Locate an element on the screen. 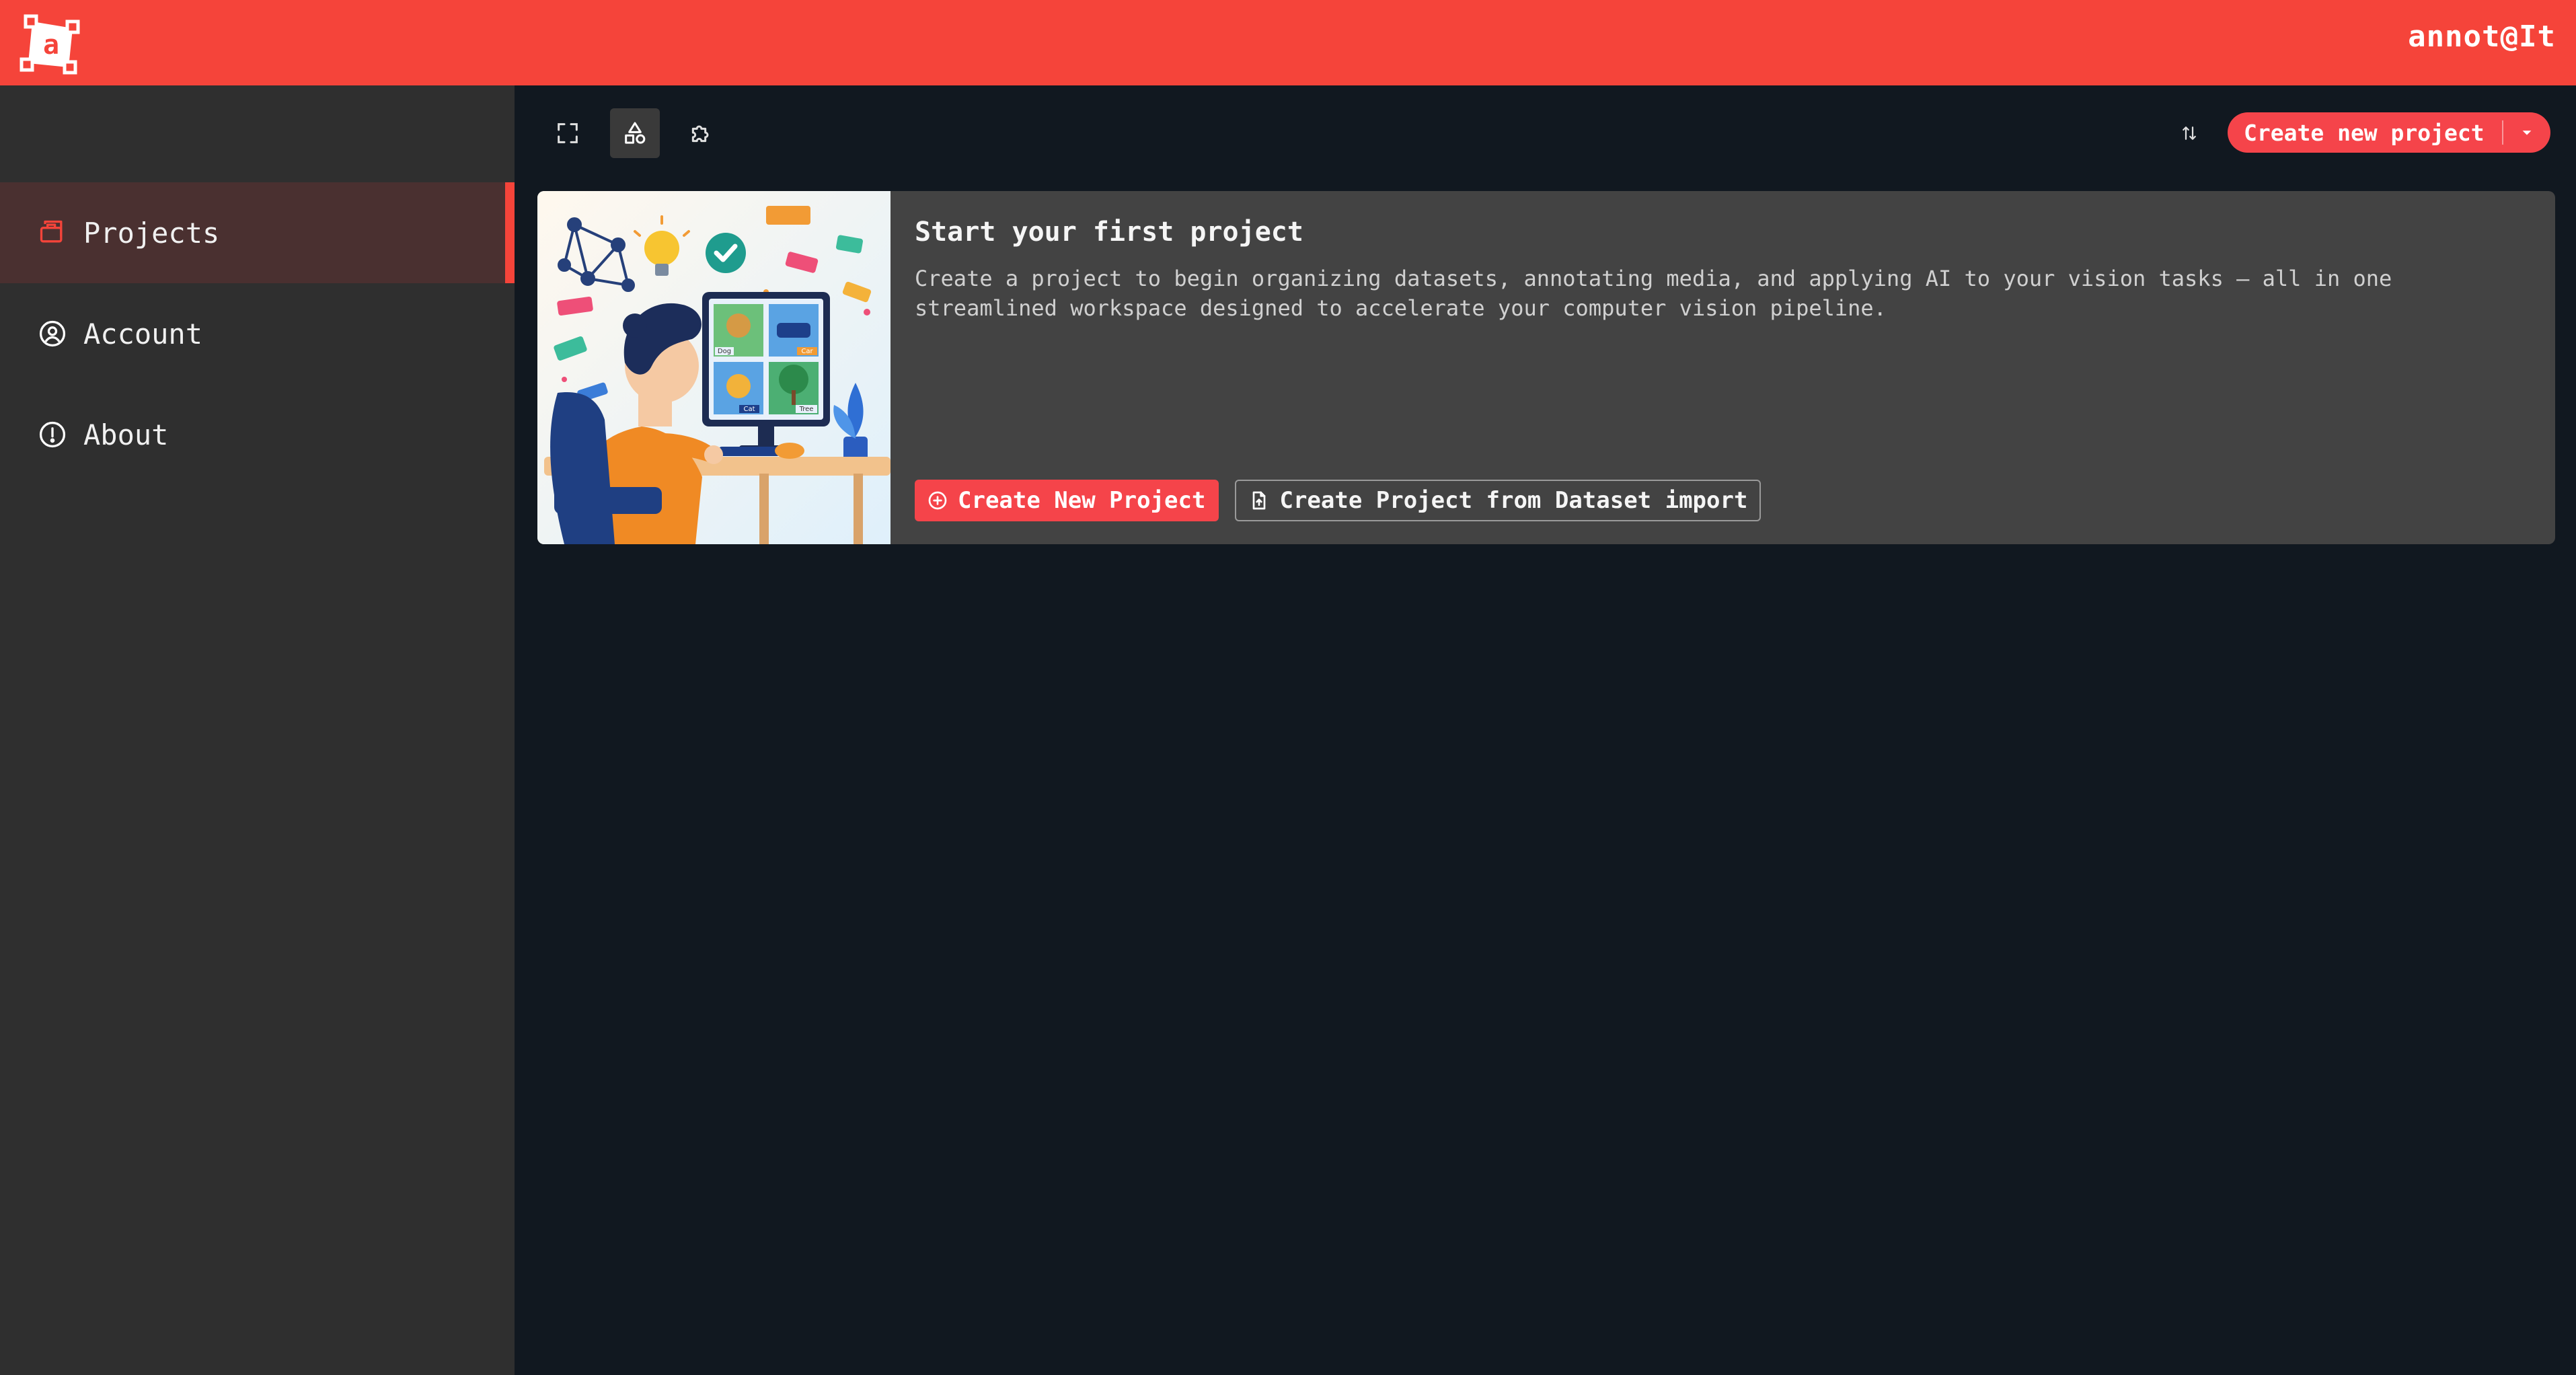 The image size is (2576, 1375). empty-state-title: Start your first project is located at coordinates (1109, 232).